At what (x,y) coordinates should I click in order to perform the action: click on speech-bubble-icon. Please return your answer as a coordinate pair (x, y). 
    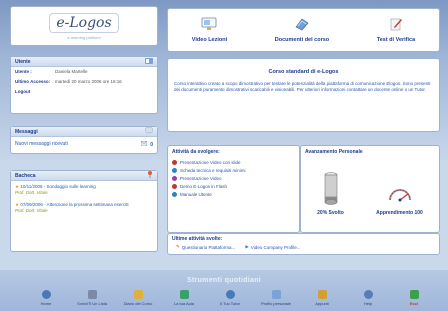
    Looking at the image, I should click on (149, 131).